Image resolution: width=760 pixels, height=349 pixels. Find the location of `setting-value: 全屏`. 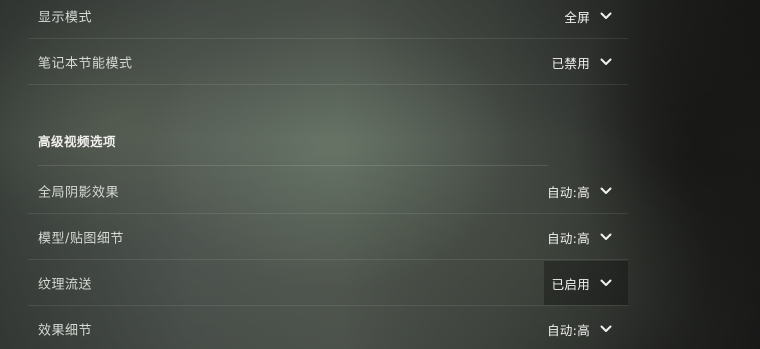

setting-value: 全屏 is located at coordinates (577, 17).